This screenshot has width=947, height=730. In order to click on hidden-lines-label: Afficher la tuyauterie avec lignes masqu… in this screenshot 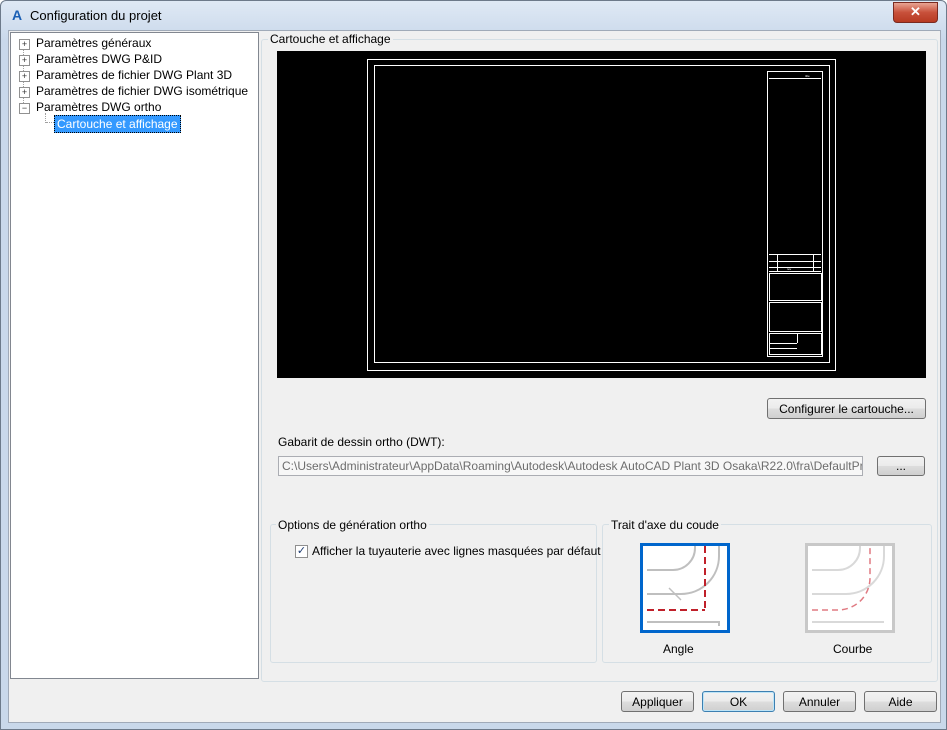, I will do `click(456, 551)`.